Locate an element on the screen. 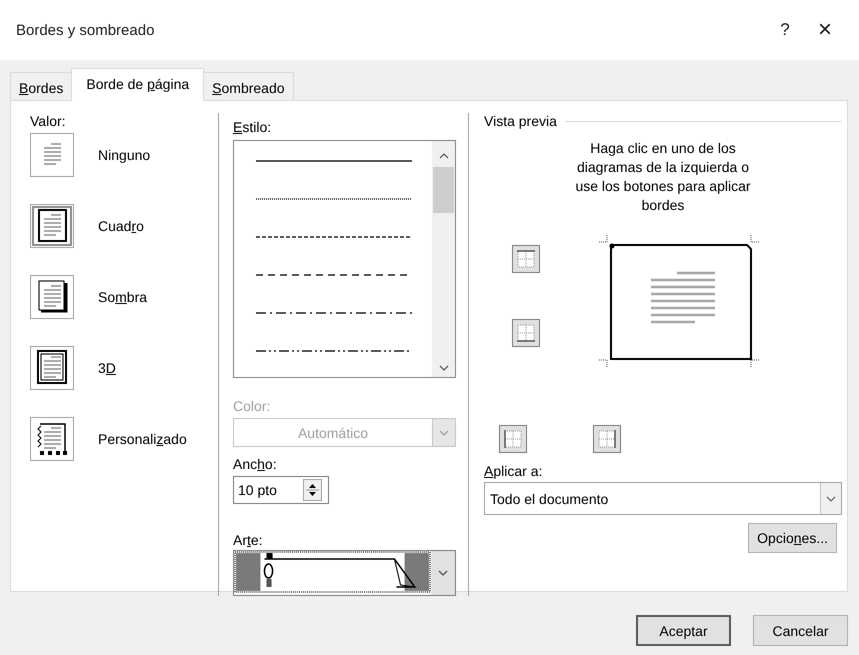  preview-title: Vista previa is located at coordinates (520, 121).